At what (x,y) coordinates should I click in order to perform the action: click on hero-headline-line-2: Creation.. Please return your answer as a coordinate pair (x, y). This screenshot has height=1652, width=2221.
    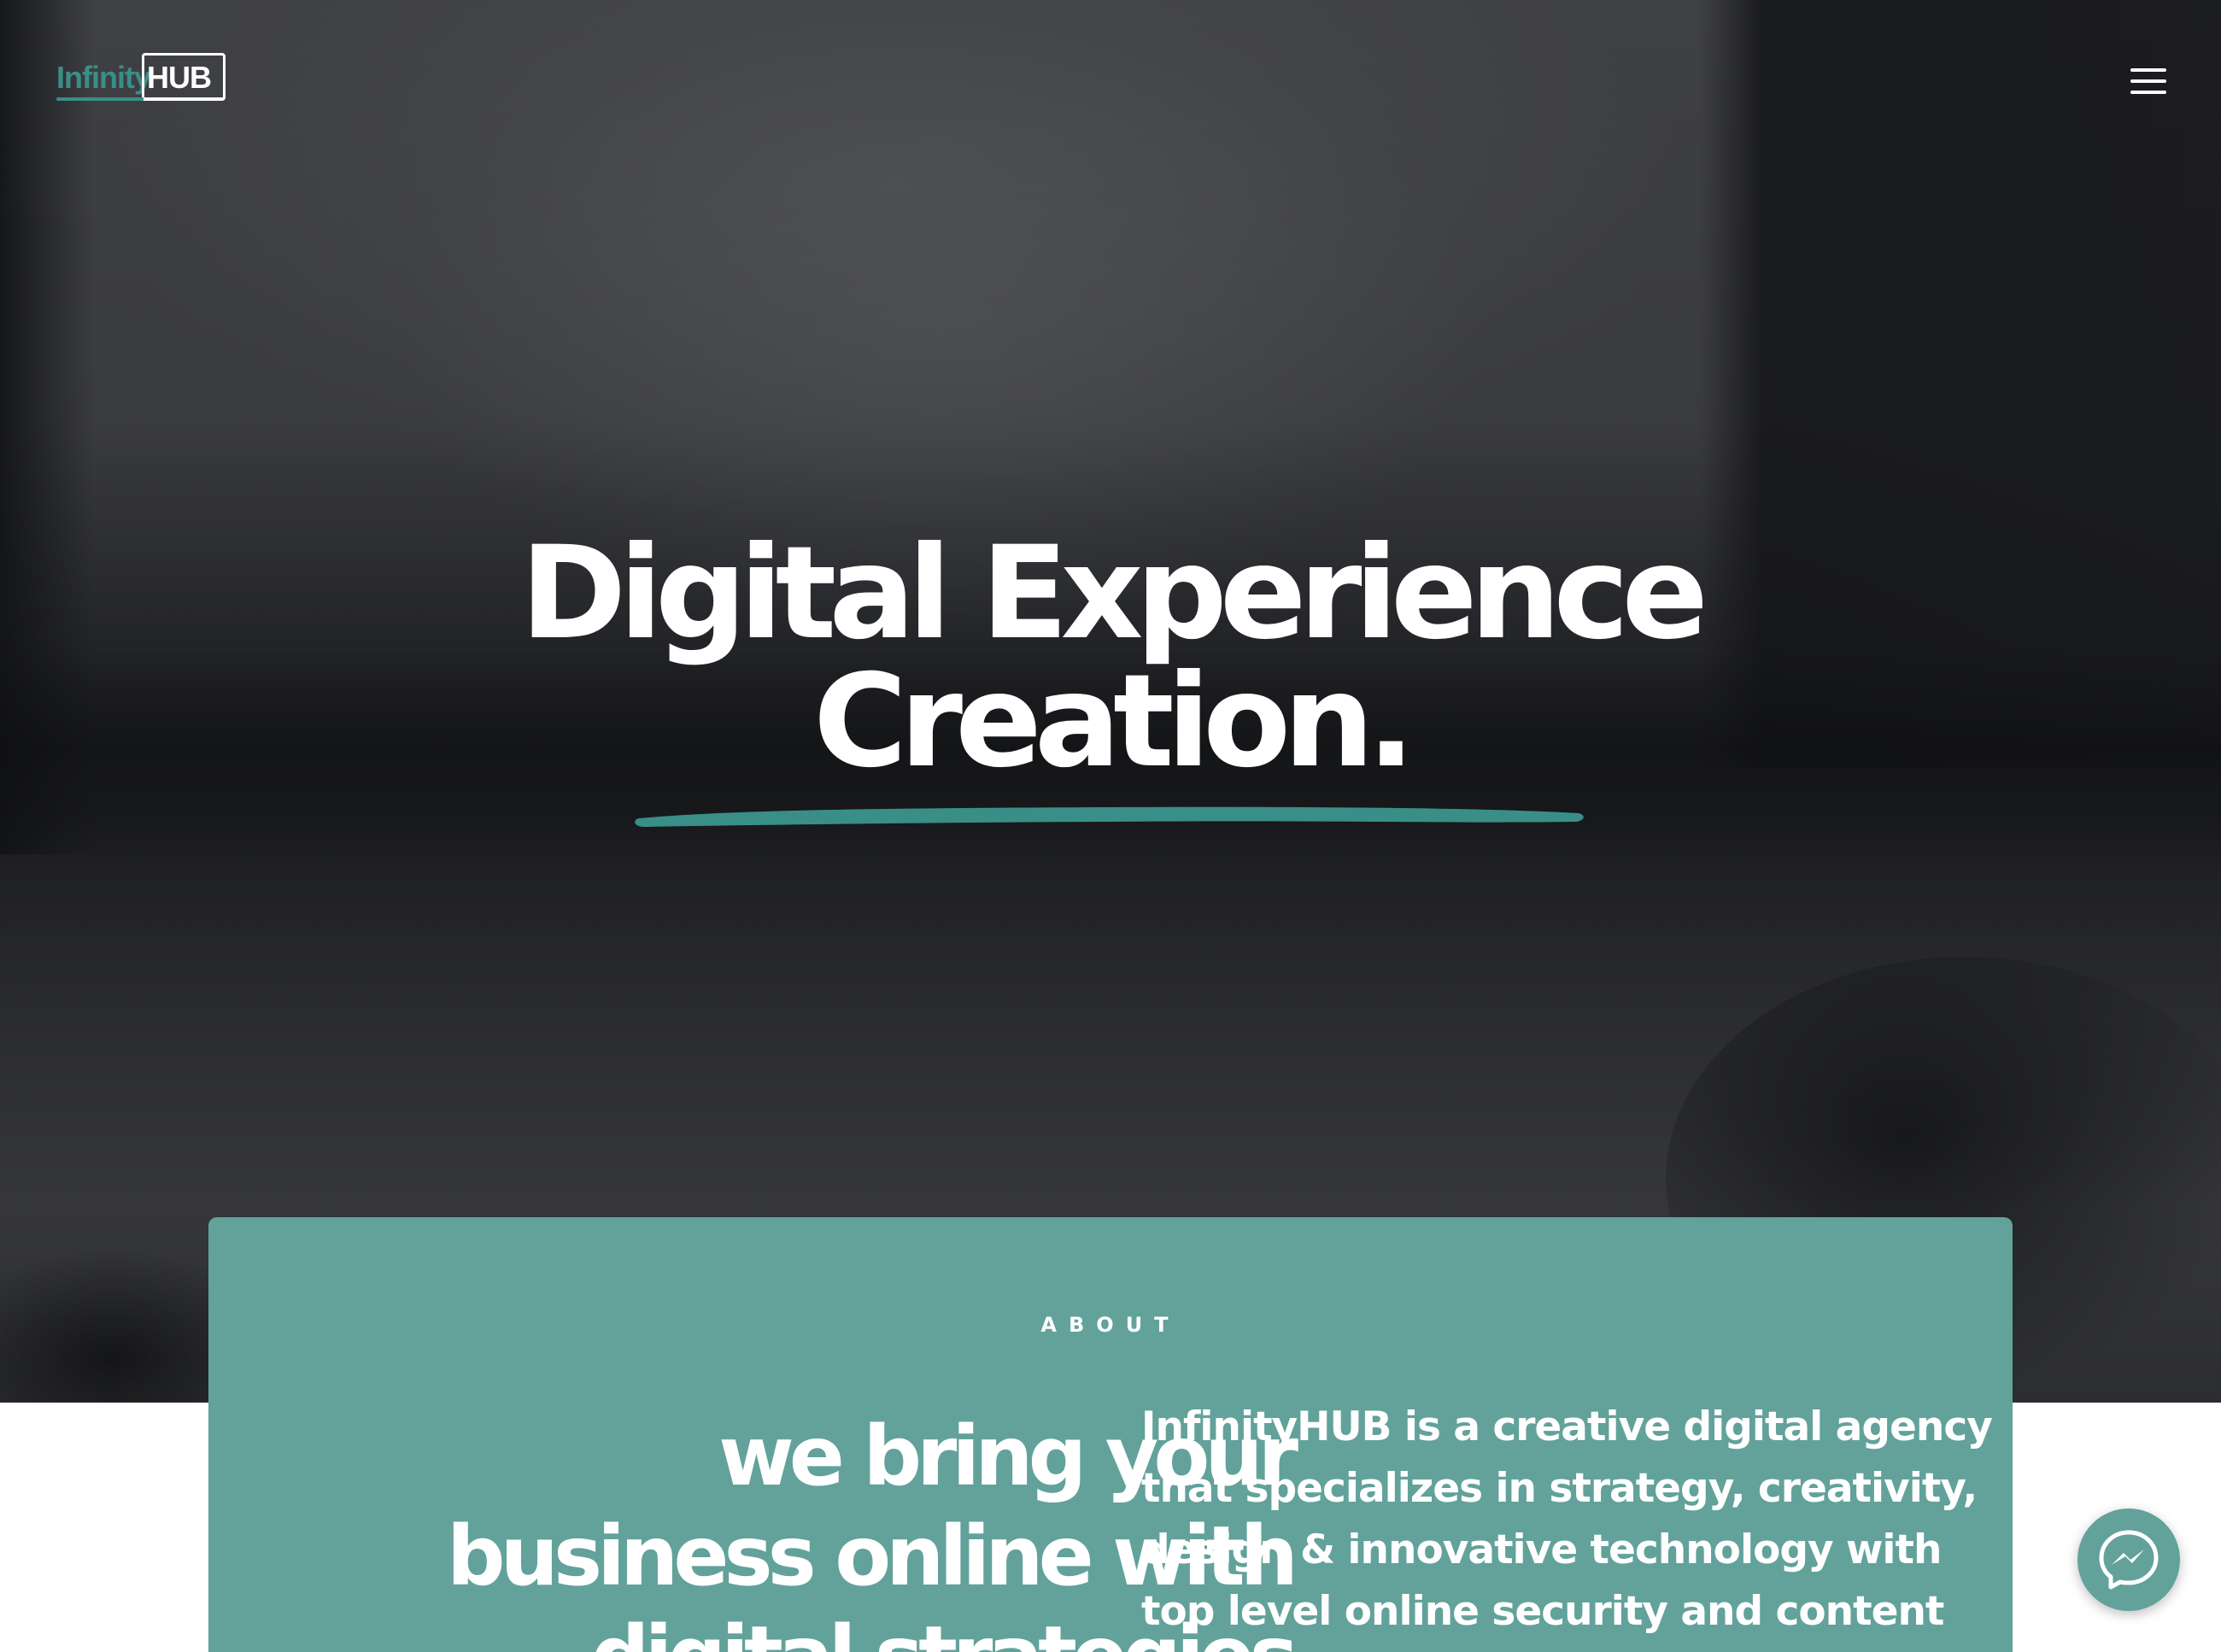
    Looking at the image, I should click on (1114, 721).